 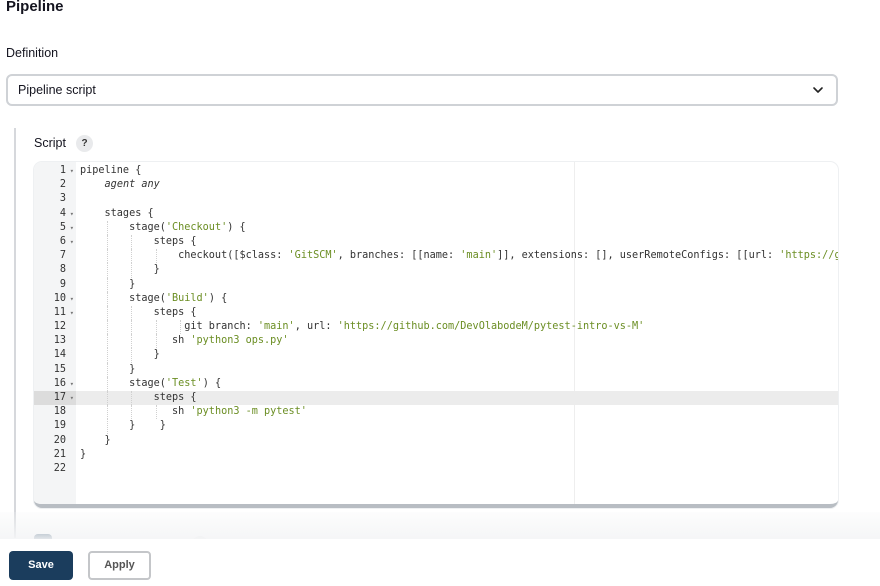 What do you see at coordinates (111, 170) in the screenshot?
I see `code-text: pipeline {` at bounding box center [111, 170].